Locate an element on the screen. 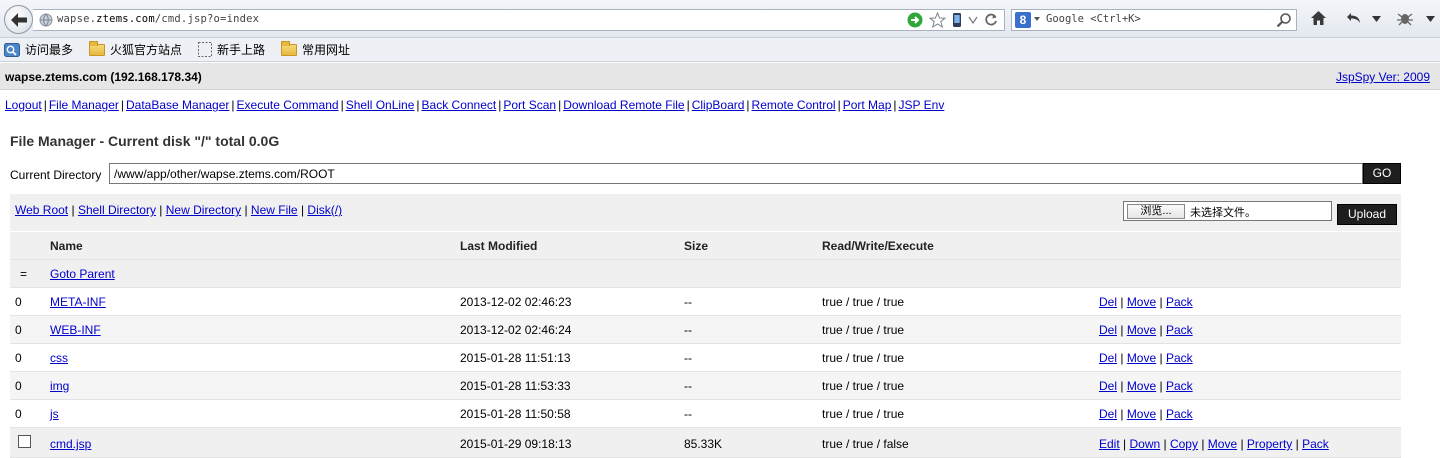 This screenshot has height=458, width=1440. undo-arrow-icon is located at coordinates (1353, 18).